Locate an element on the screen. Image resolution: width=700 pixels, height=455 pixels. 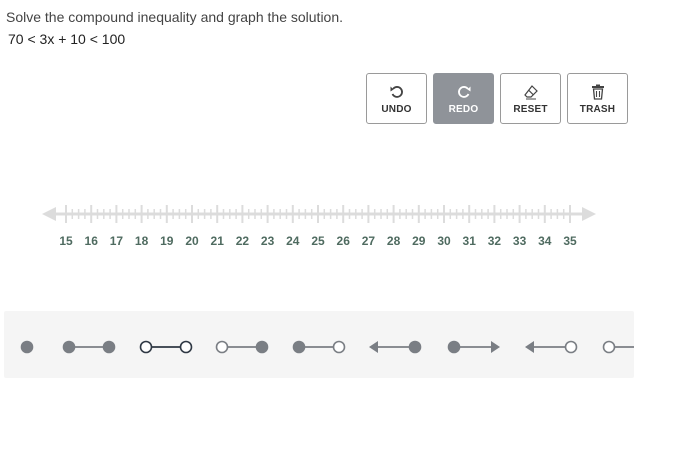
tick-label: 18 is located at coordinates (142, 241).